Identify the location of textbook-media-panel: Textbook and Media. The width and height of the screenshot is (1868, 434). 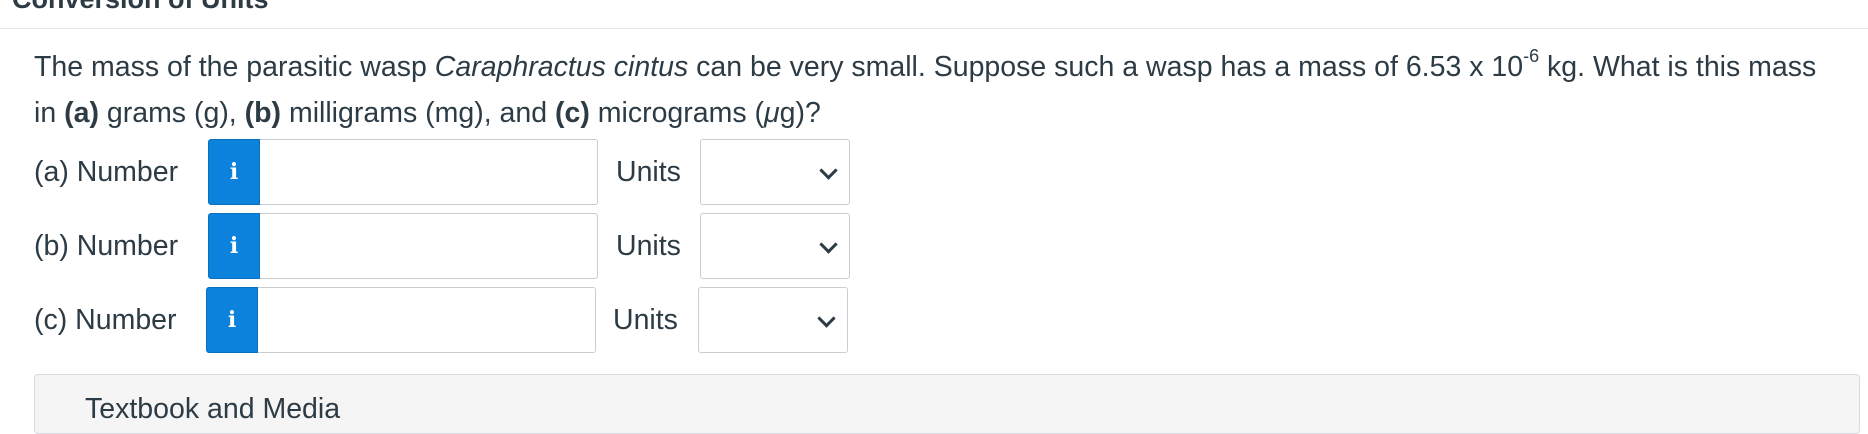
(947, 404).